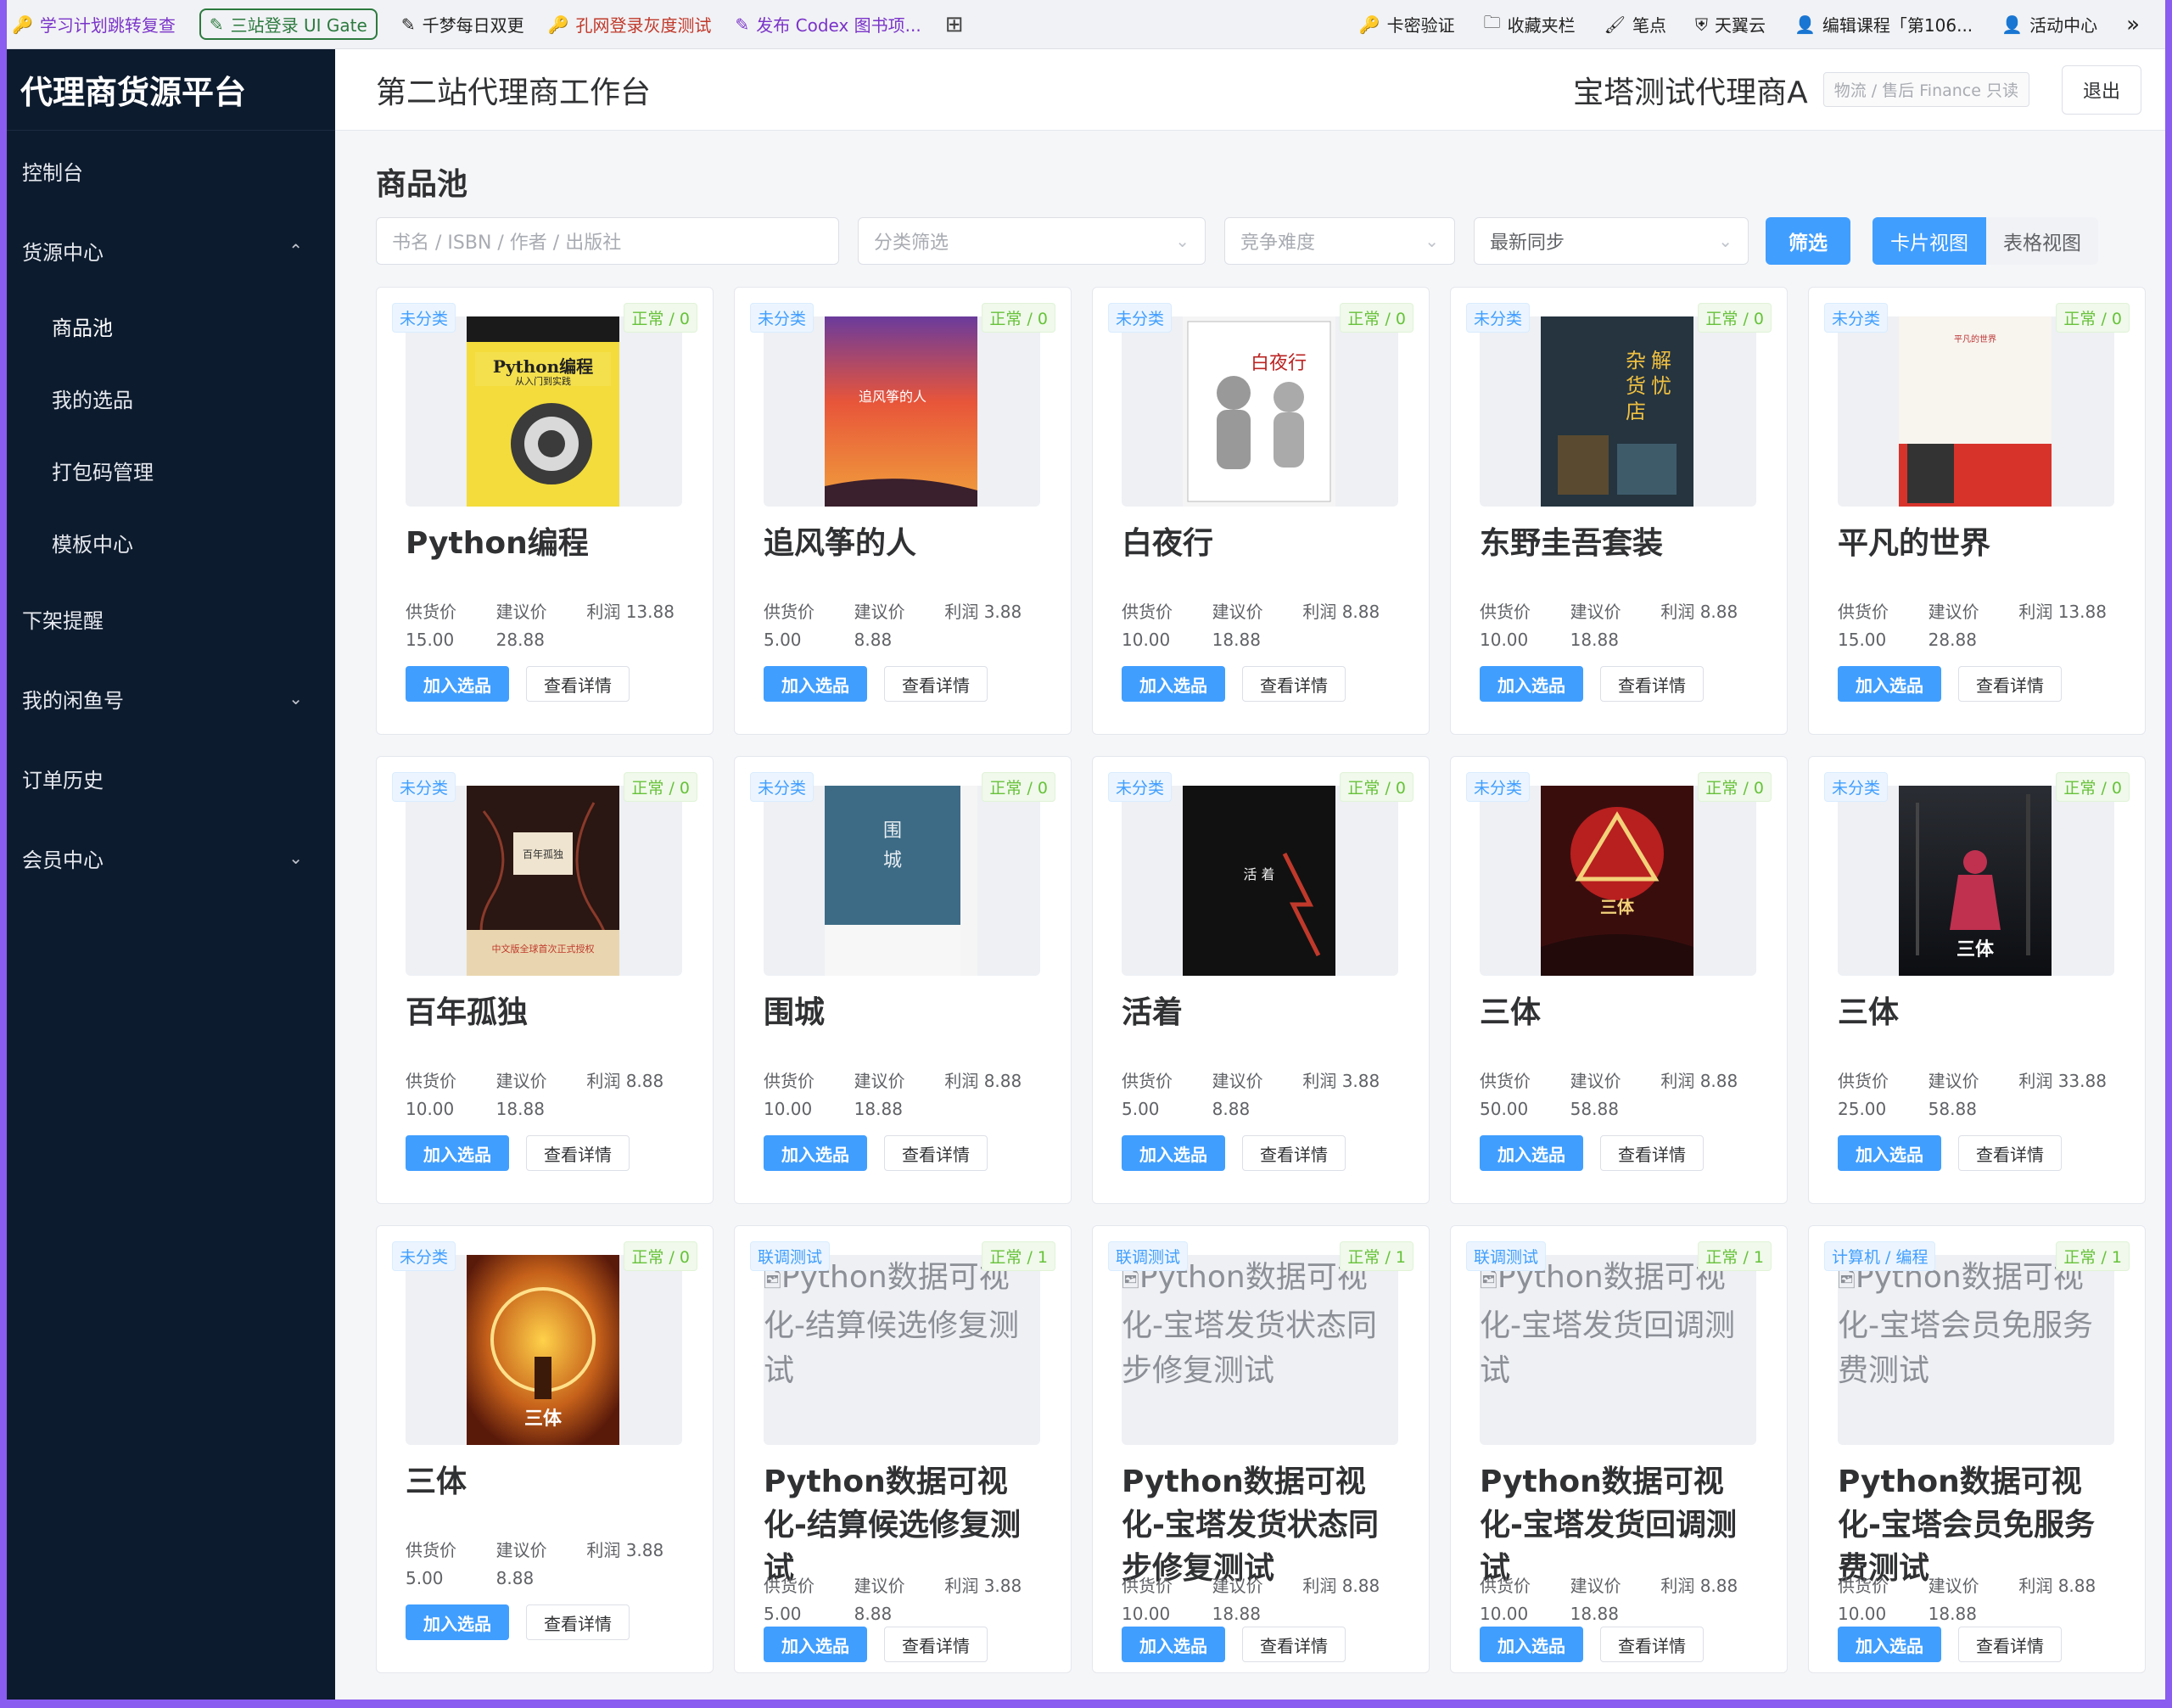 The width and height of the screenshot is (2172, 1708). Describe the element at coordinates (171, 398) in the screenshot. I see `sidebar-subitem: 我的选品` at that location.